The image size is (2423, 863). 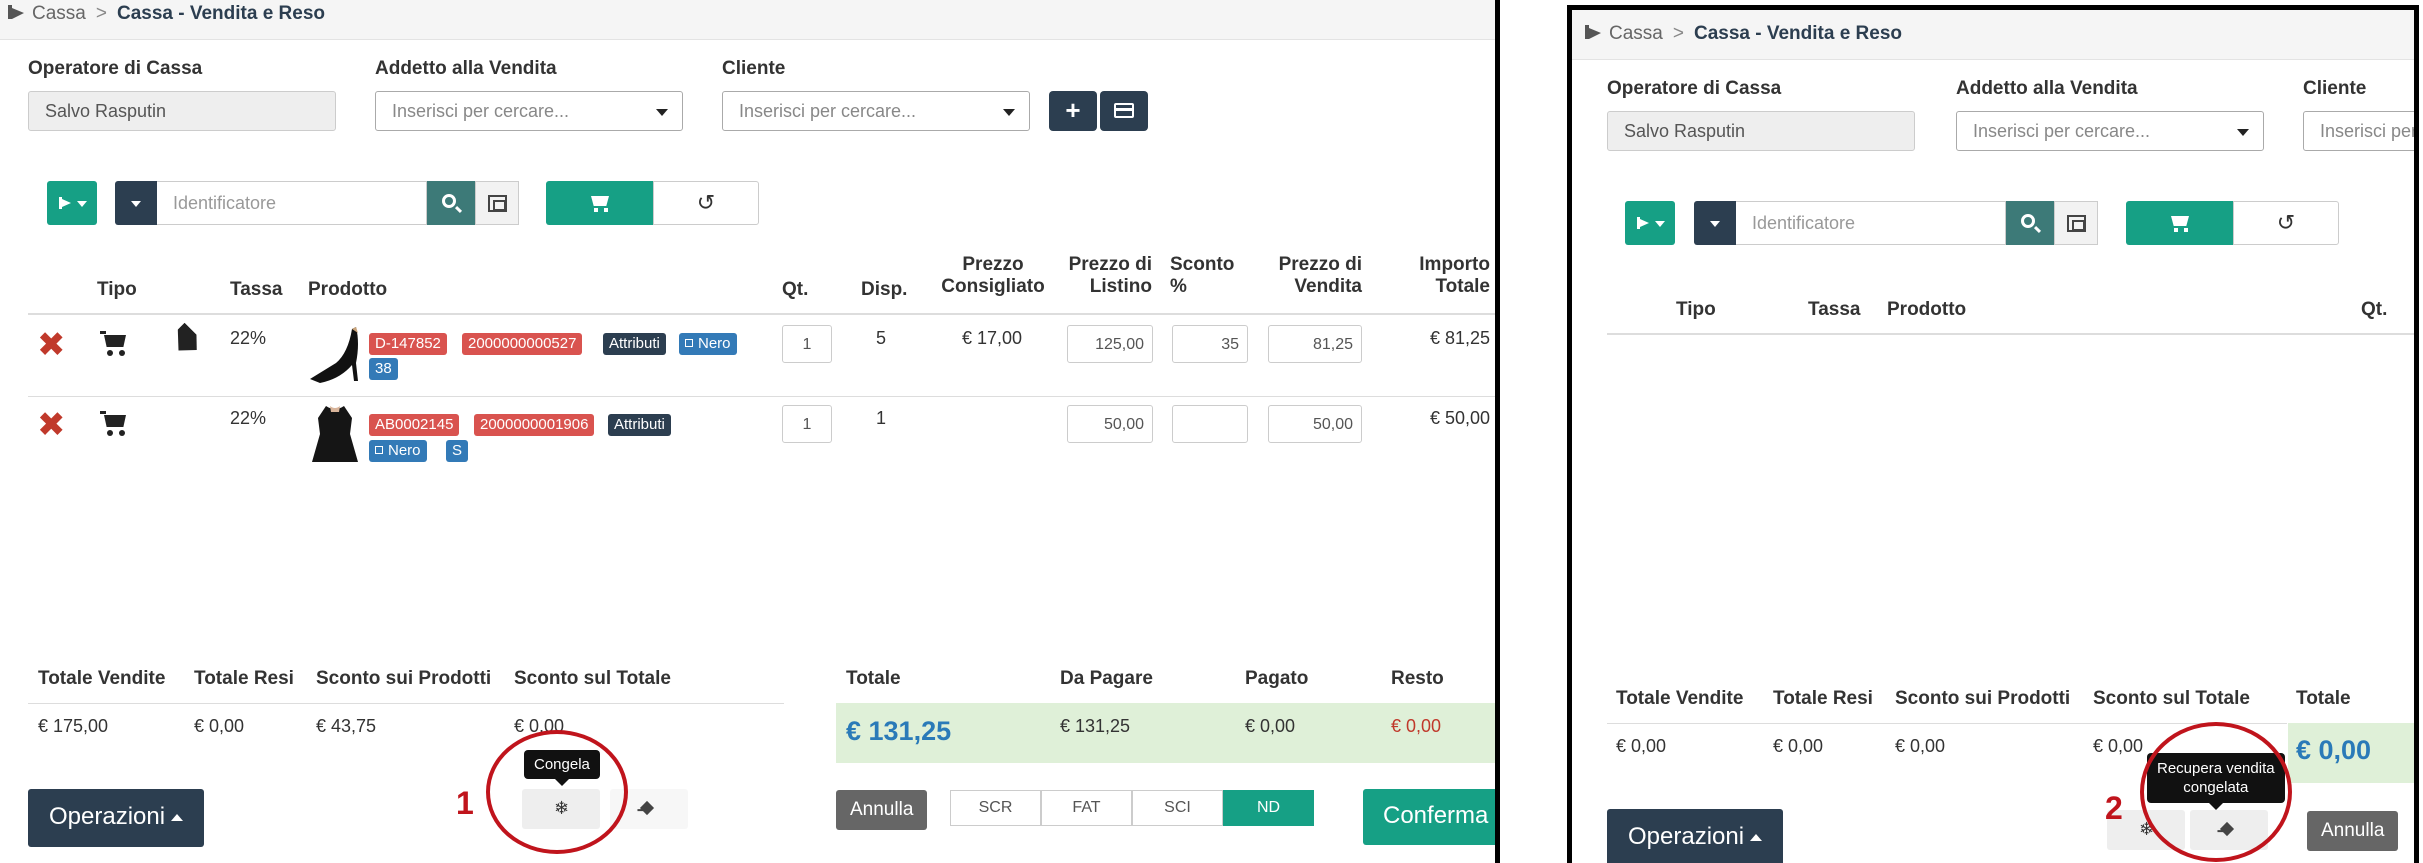 What do you see at coordinates (1680, 698) in the screenshot?
I see `totale-vendite-label: Totale Vendite` at bounding box center [1680, 698].